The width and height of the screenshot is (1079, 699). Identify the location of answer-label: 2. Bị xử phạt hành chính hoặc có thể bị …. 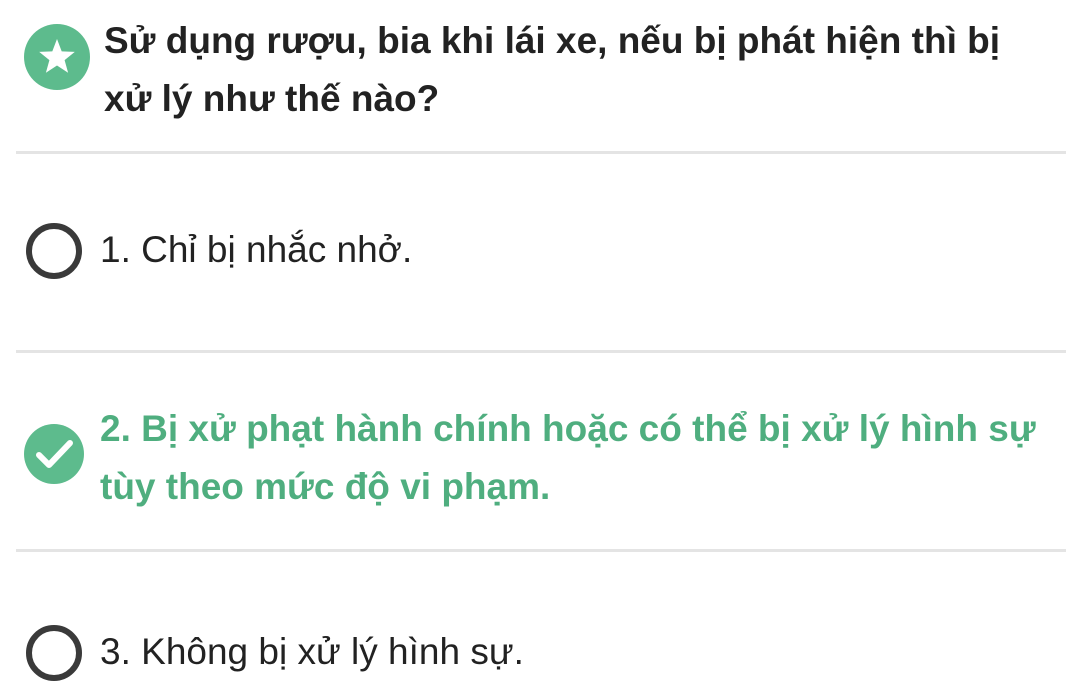
(568, 457).